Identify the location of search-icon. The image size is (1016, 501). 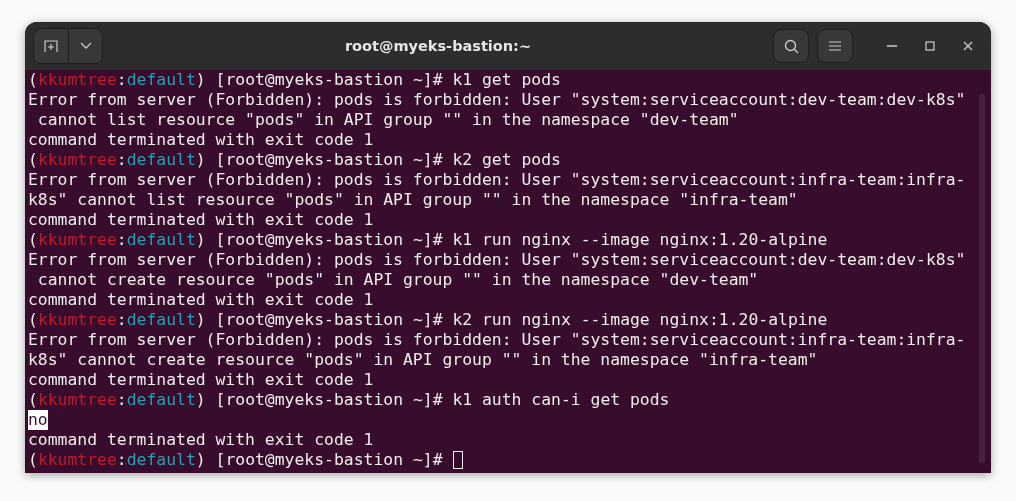
(791, 46).